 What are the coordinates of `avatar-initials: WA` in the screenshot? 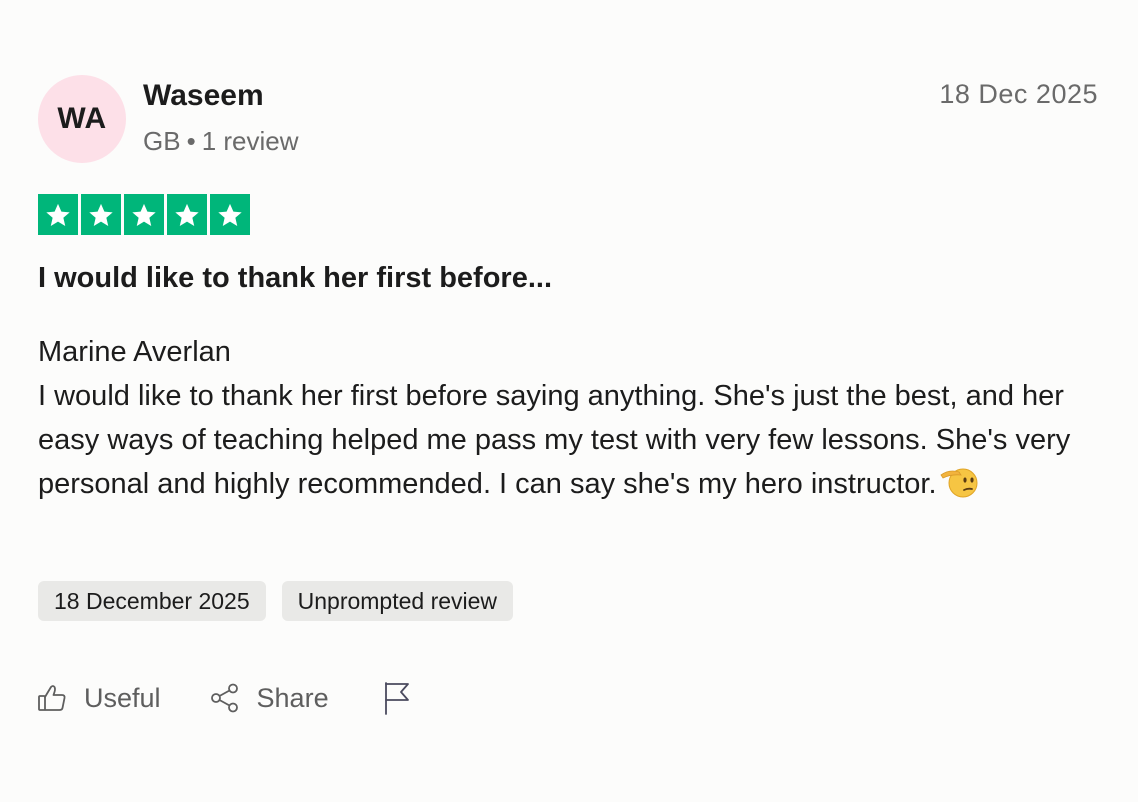 It's located at (82, 118).